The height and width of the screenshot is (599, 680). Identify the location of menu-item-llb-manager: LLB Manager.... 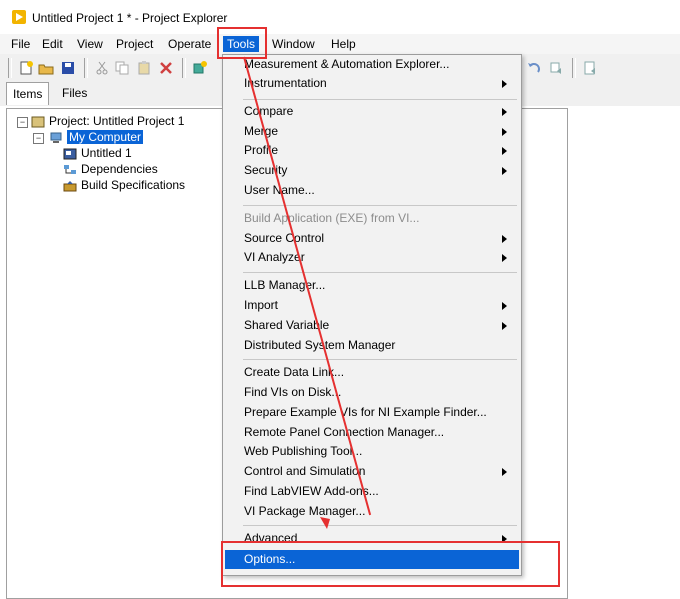
(372, 285).